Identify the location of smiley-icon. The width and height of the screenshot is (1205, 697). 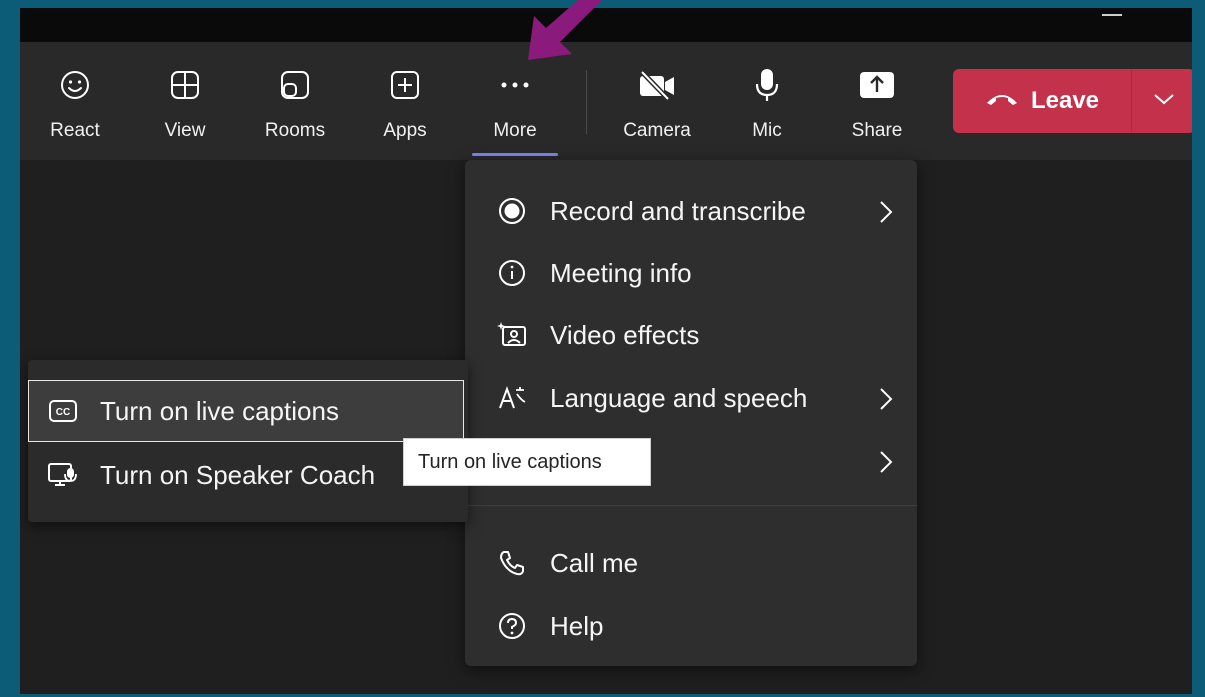
(75, 85).